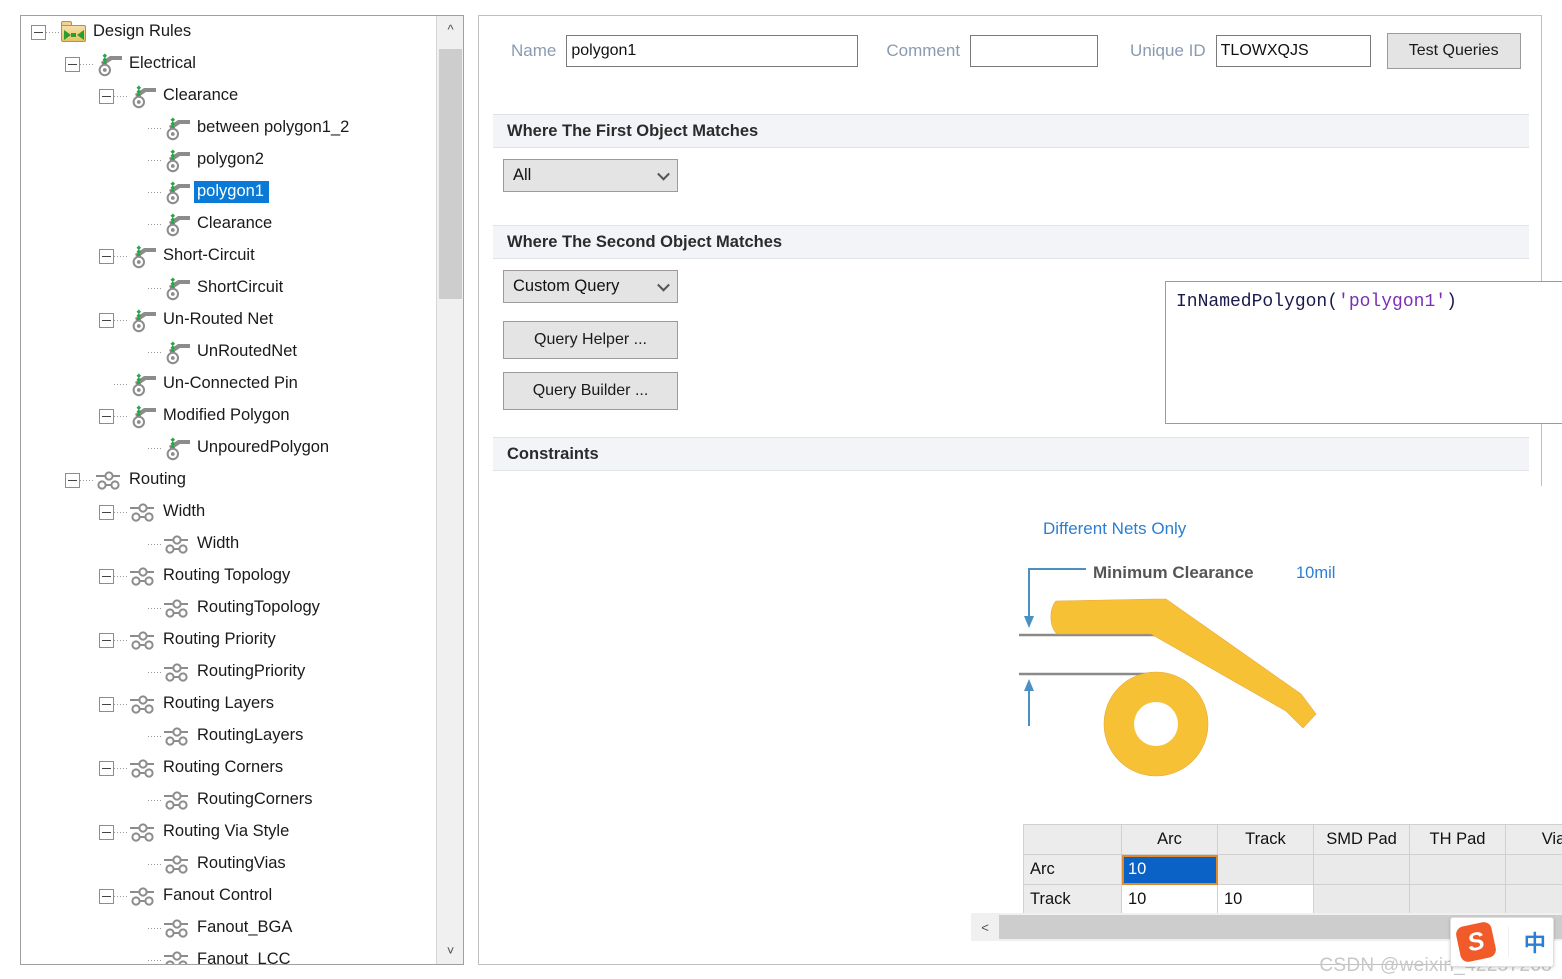 The width and height of the screenshot is (1562, 979). What do you see at coordinates (1072, 839) in the screenshot?
I see `table-corner-header` at bounding box center [1072, 839].